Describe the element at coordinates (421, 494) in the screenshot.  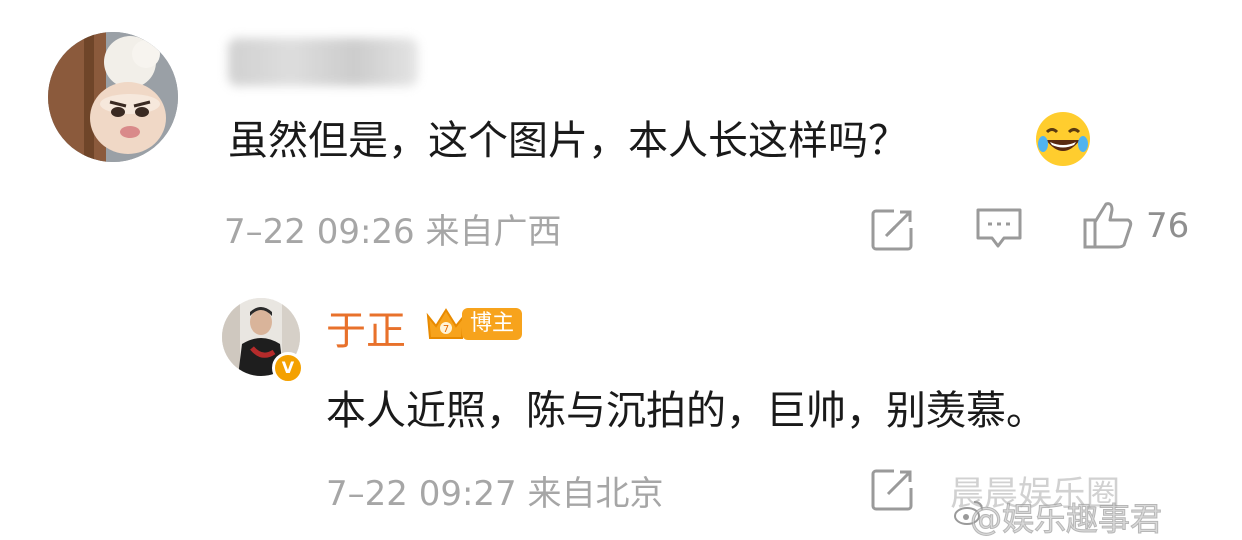
I see `reply-time: 7–22 09:27` at that location.